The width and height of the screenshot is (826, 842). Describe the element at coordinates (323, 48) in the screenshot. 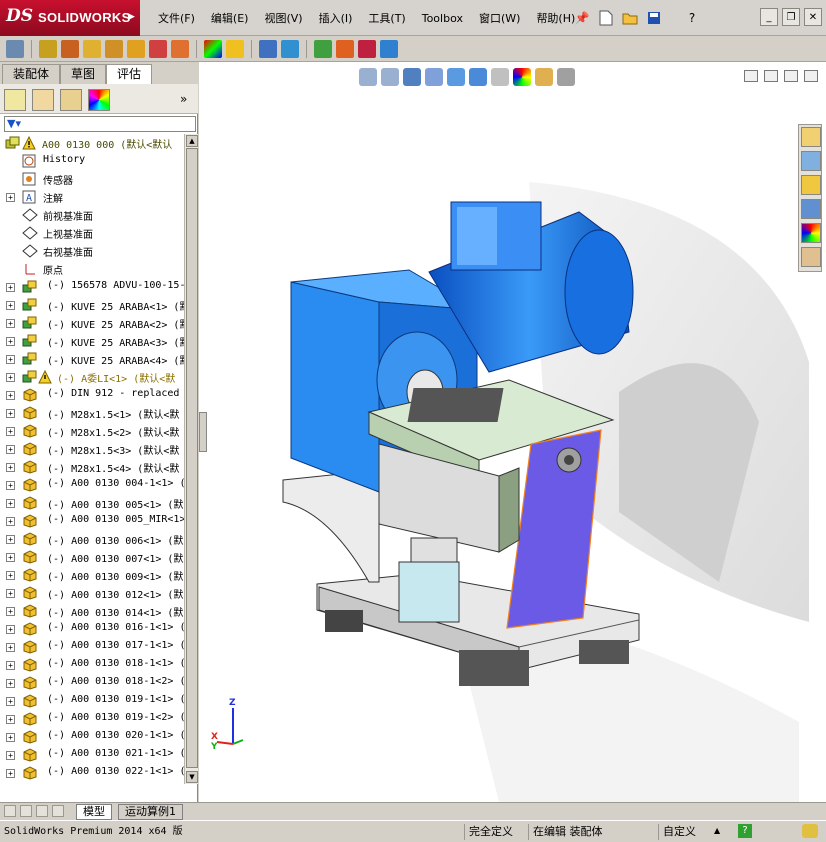

I see `simulation-icon` at that location.